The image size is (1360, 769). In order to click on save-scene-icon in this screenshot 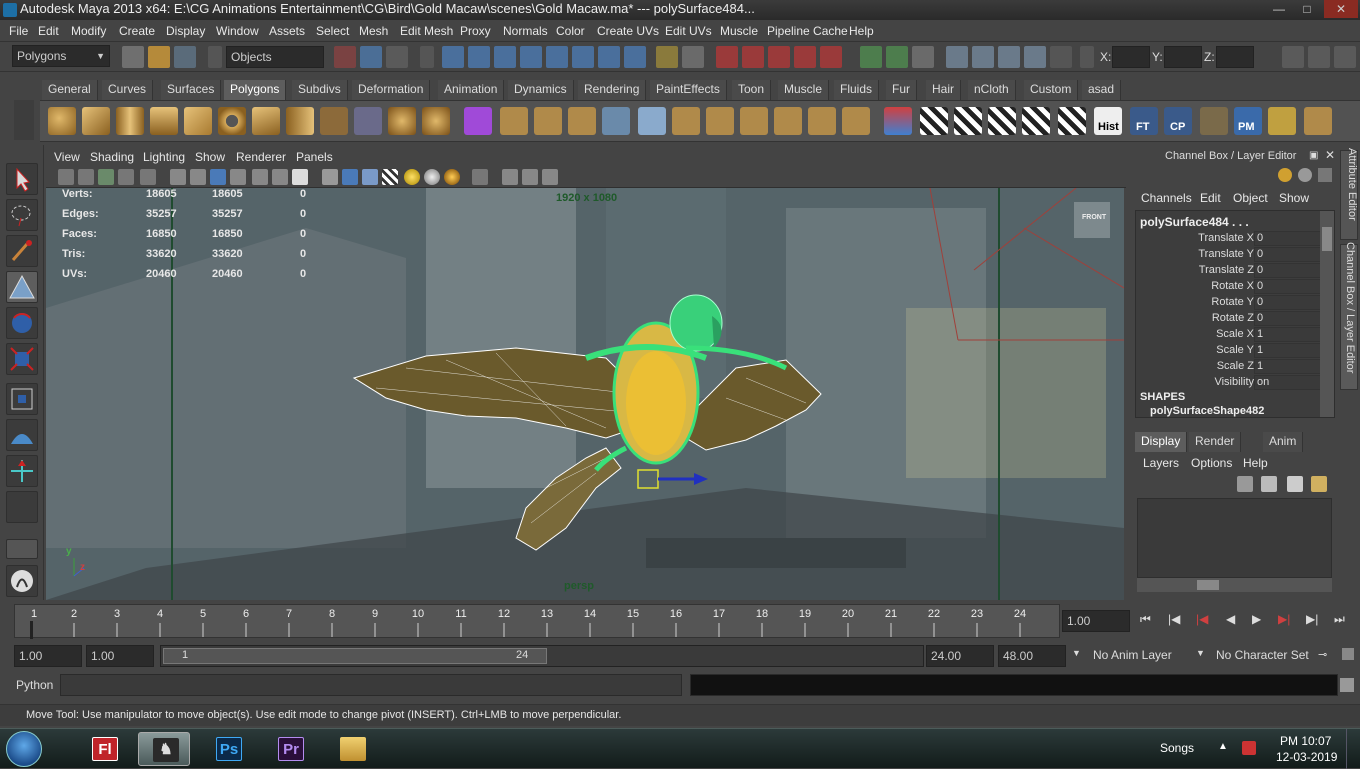, I will do `click(185, 57)`.